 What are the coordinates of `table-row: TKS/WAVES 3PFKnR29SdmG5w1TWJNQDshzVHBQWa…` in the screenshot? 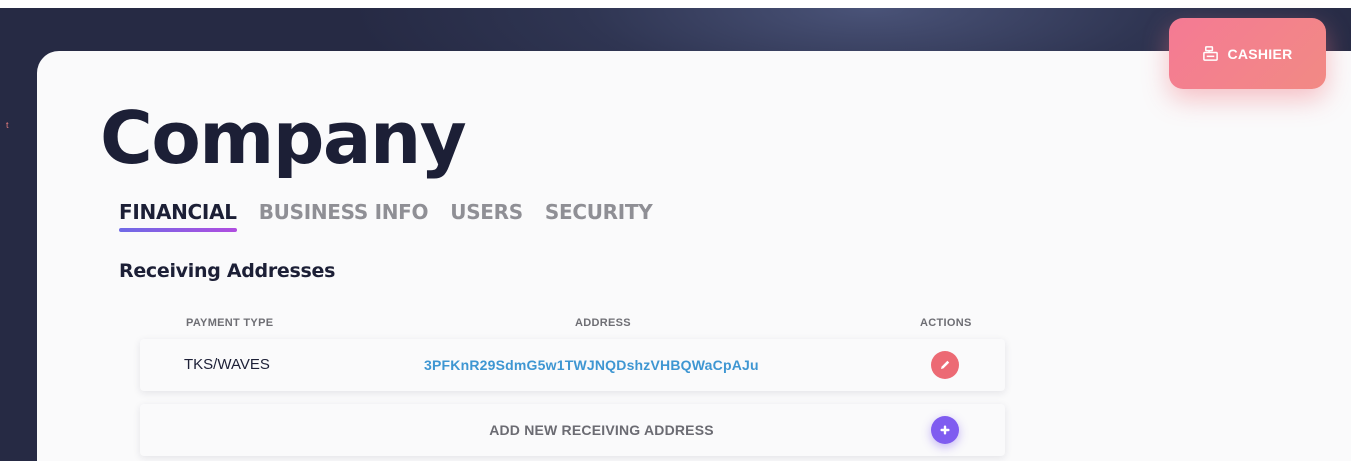 It's located at (572, 365).